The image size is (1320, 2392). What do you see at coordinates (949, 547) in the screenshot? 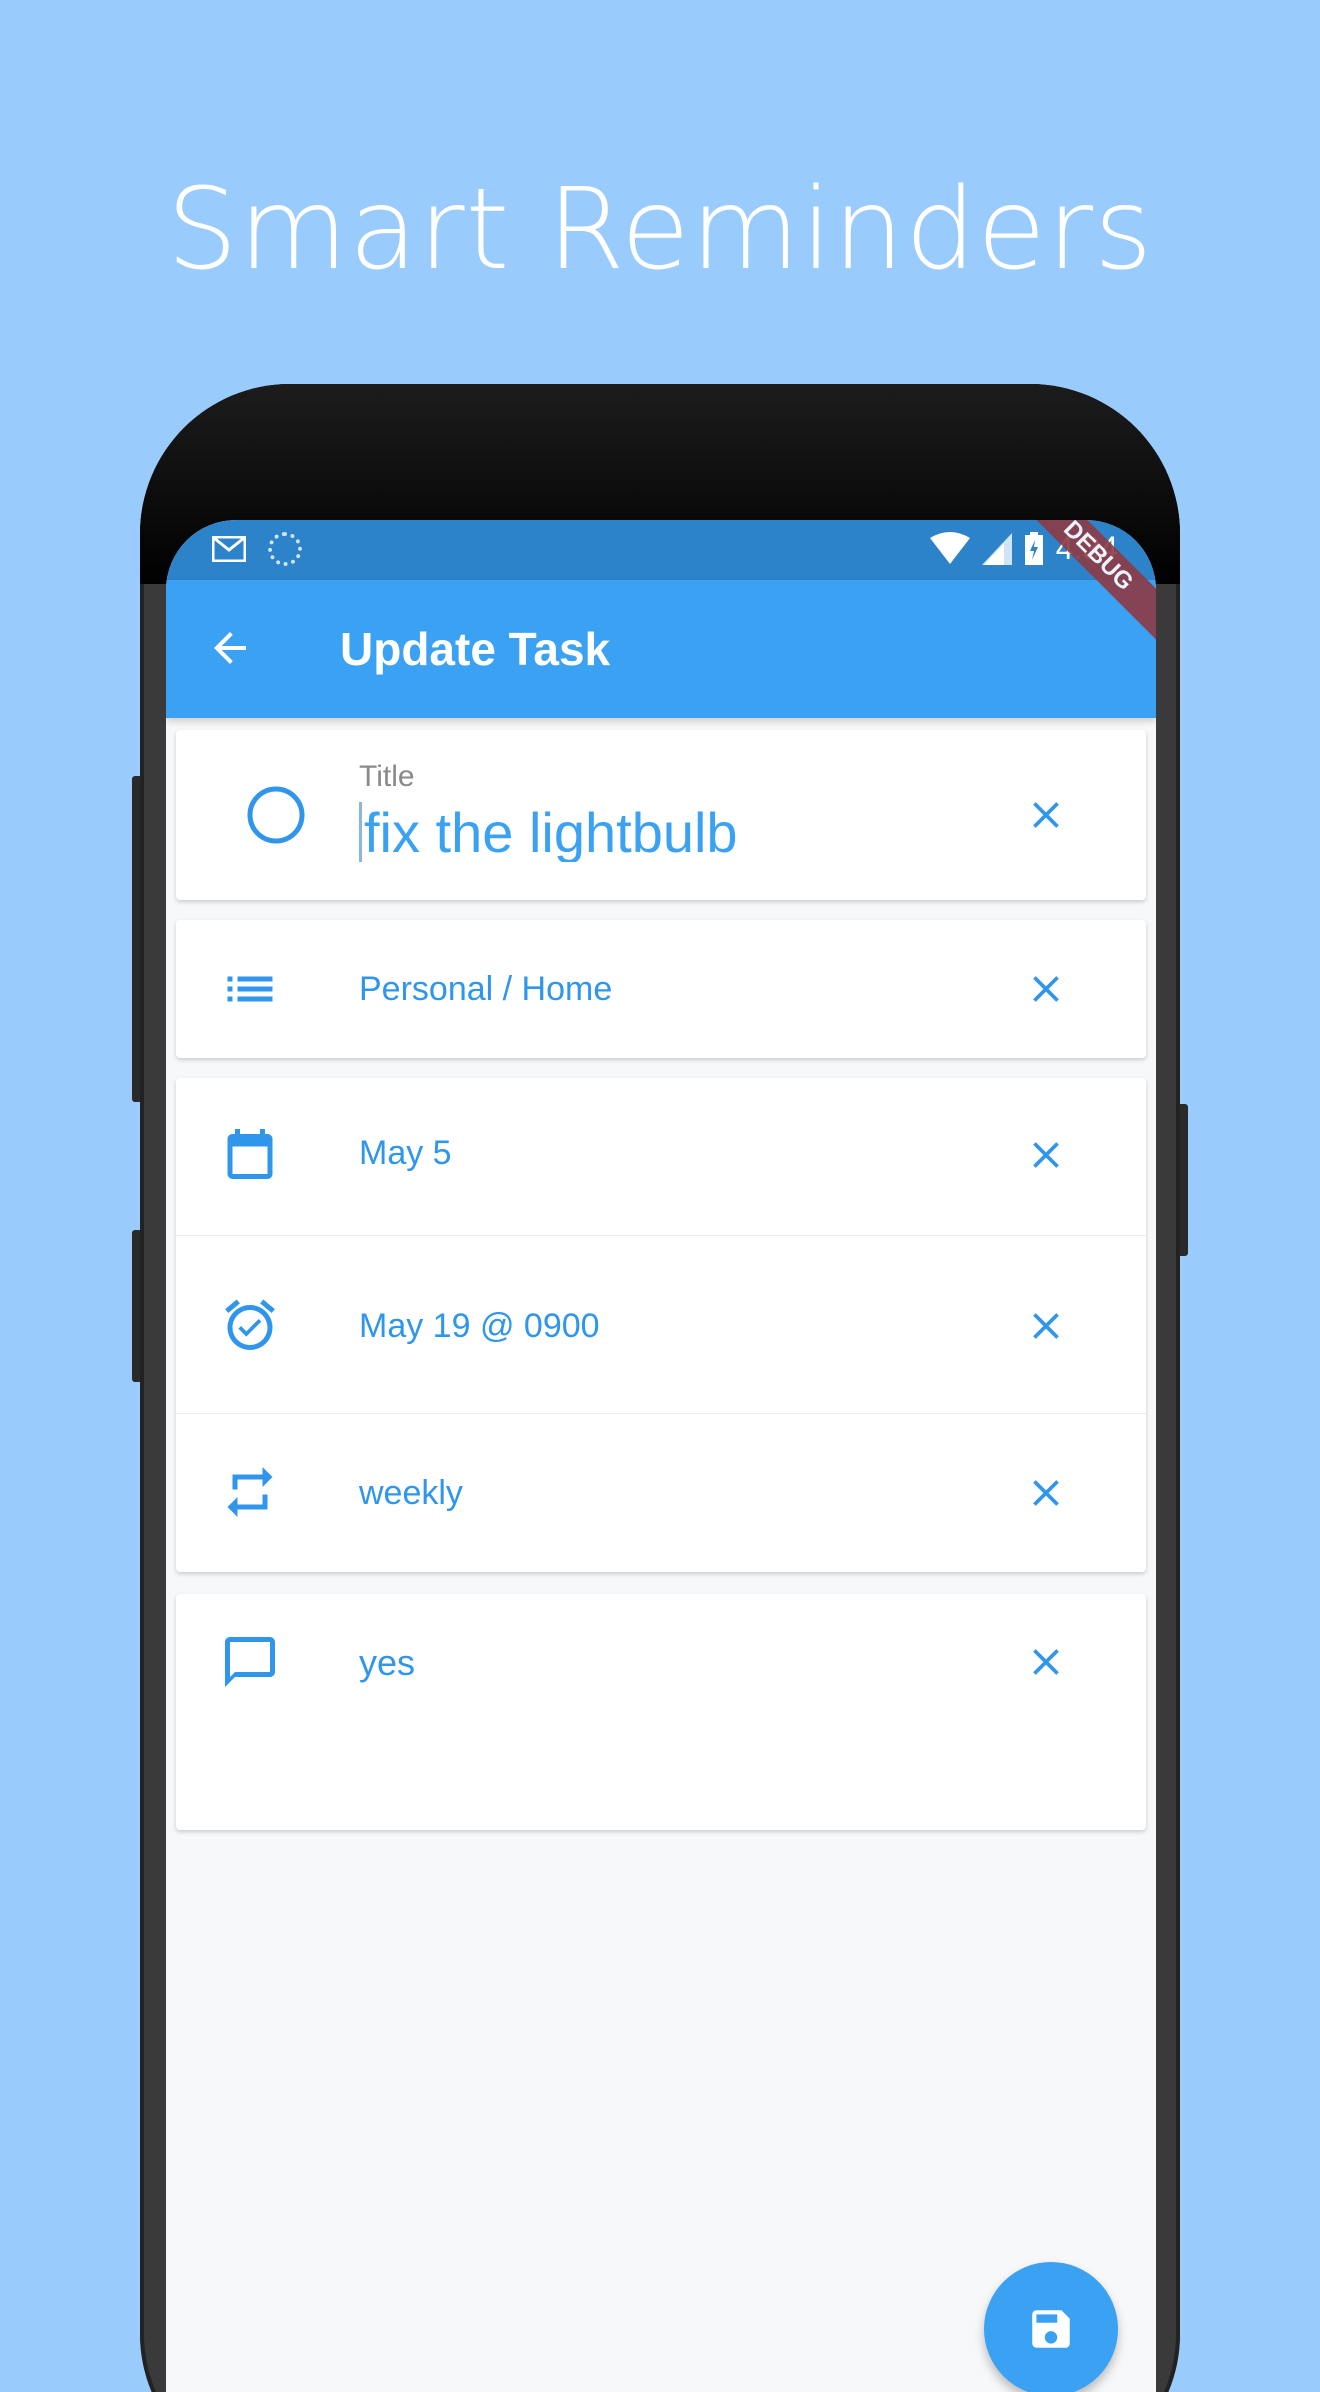
I see `wifi-icon` at bounding box center [949, 547].